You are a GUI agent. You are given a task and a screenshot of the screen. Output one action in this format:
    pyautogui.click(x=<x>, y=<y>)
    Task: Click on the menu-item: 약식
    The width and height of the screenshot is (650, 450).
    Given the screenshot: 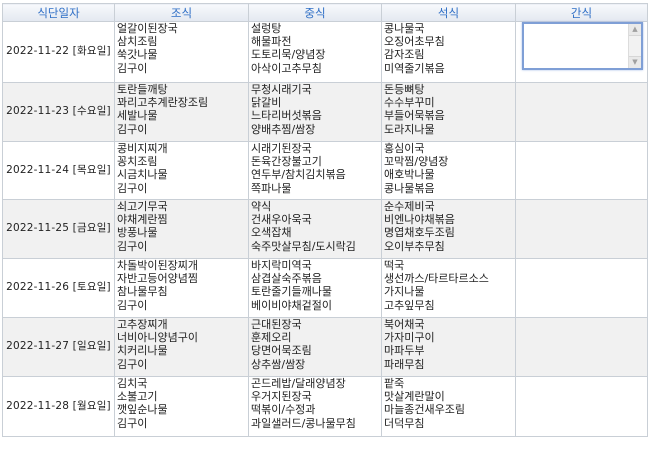 What is the action you would take?
    pyautogui.click(x=261, y=206)
    